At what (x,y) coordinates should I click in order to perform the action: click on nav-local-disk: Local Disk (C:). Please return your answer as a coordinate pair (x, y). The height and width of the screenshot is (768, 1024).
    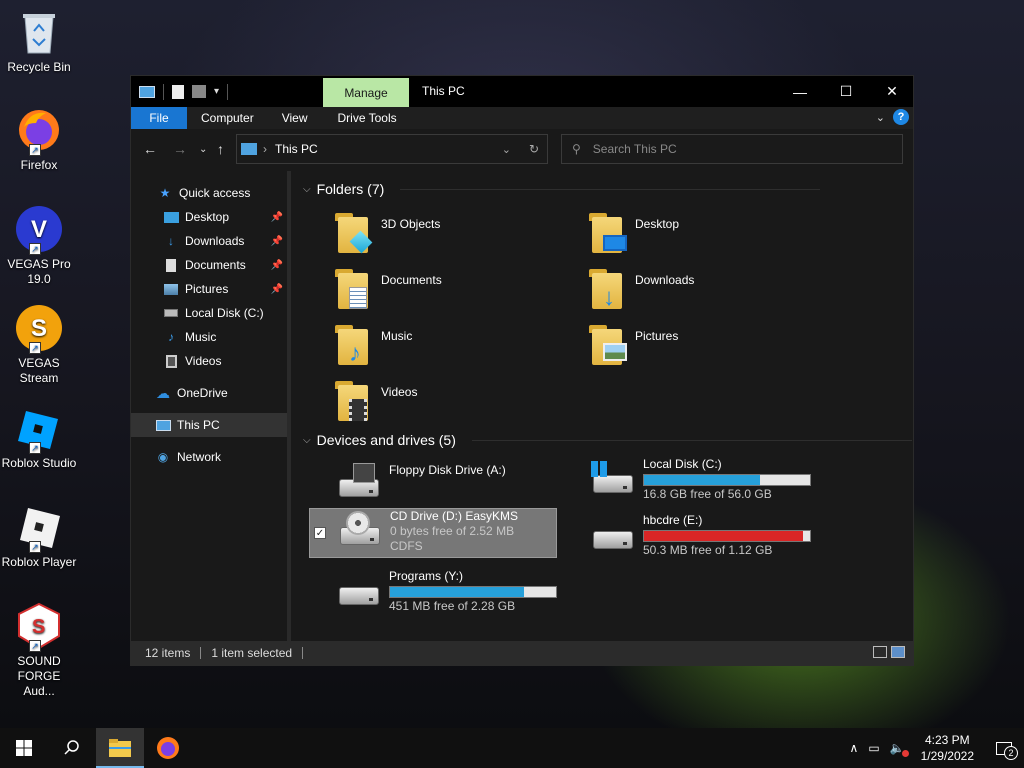
    Looking at the image, I should click on (209, 313).